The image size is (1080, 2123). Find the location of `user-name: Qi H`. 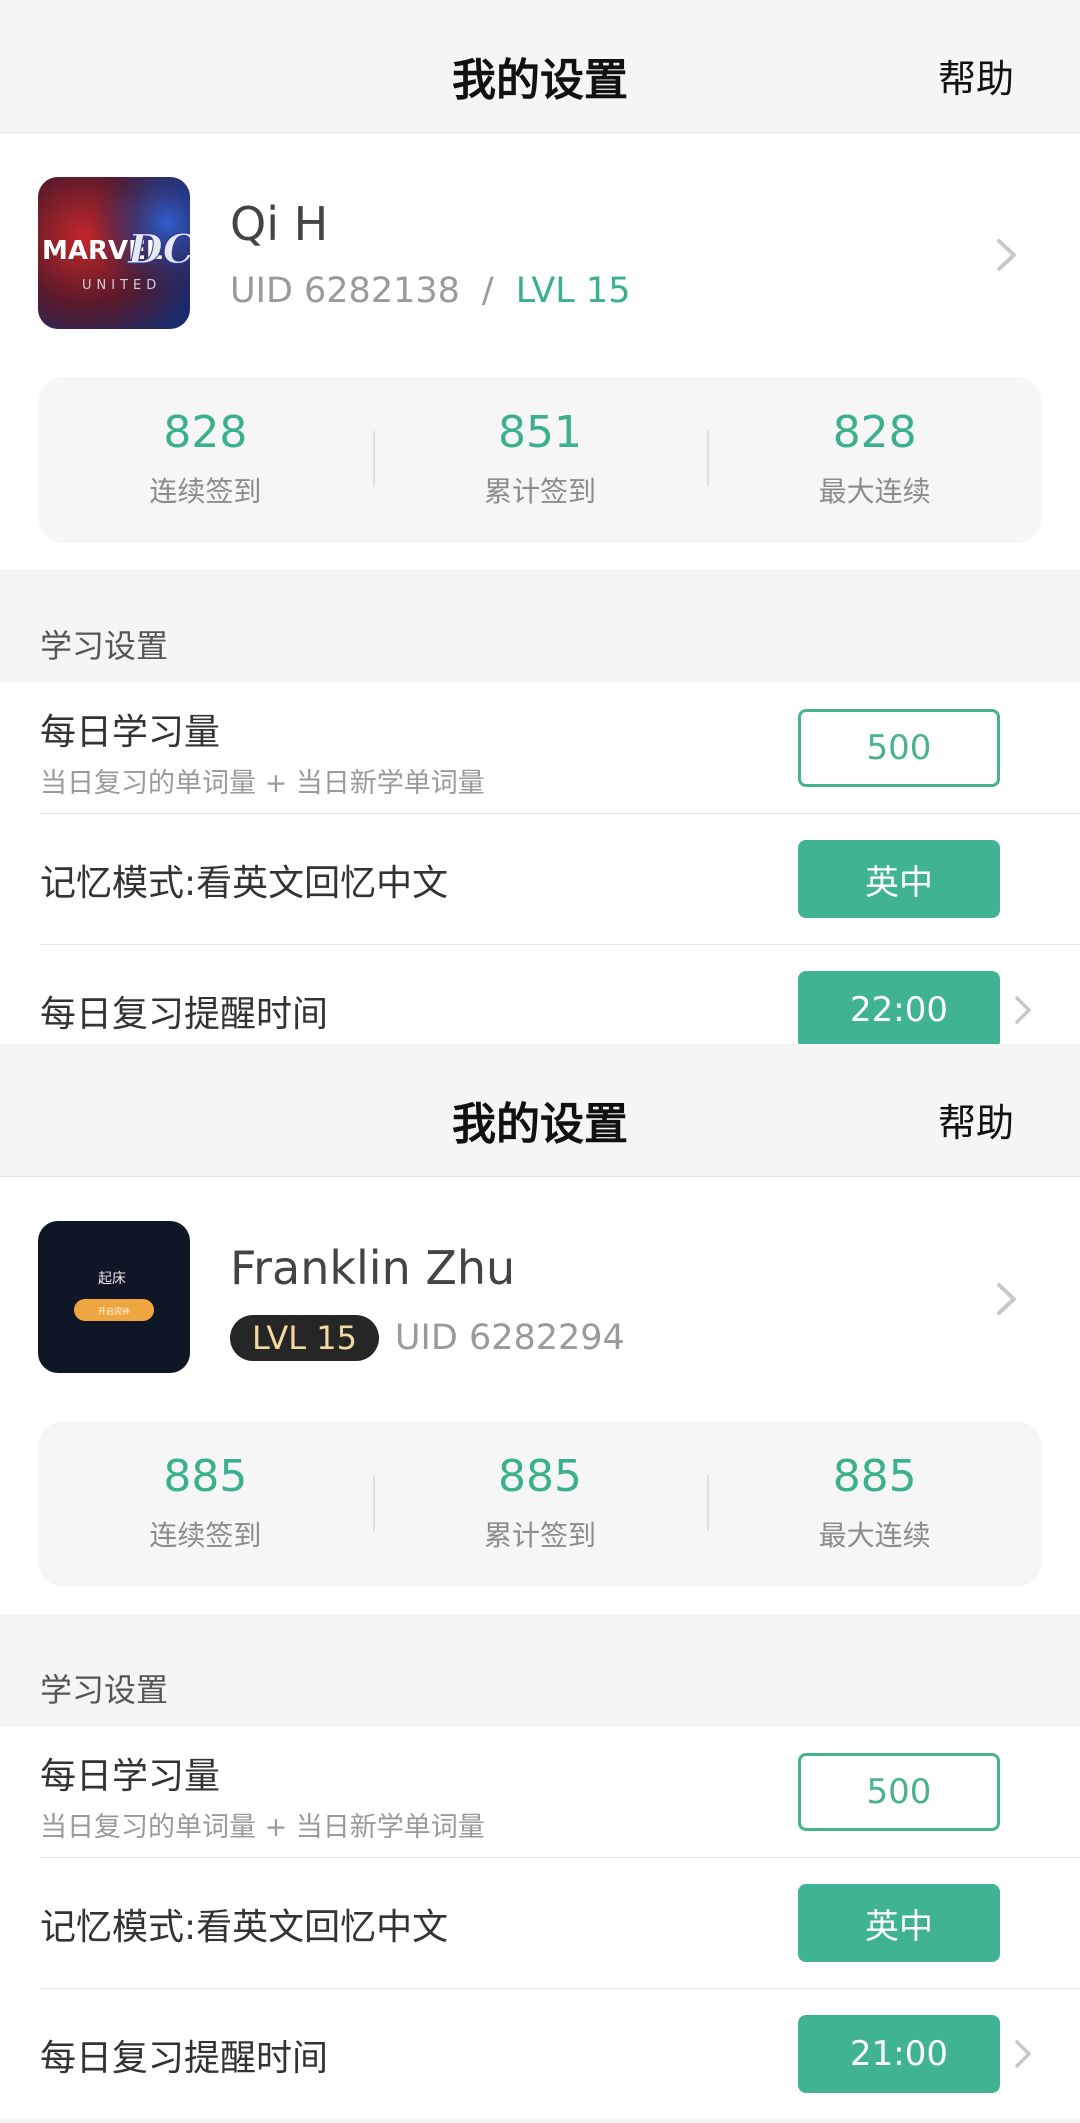

user-name: Qi H is located at coordinates (279, 224).